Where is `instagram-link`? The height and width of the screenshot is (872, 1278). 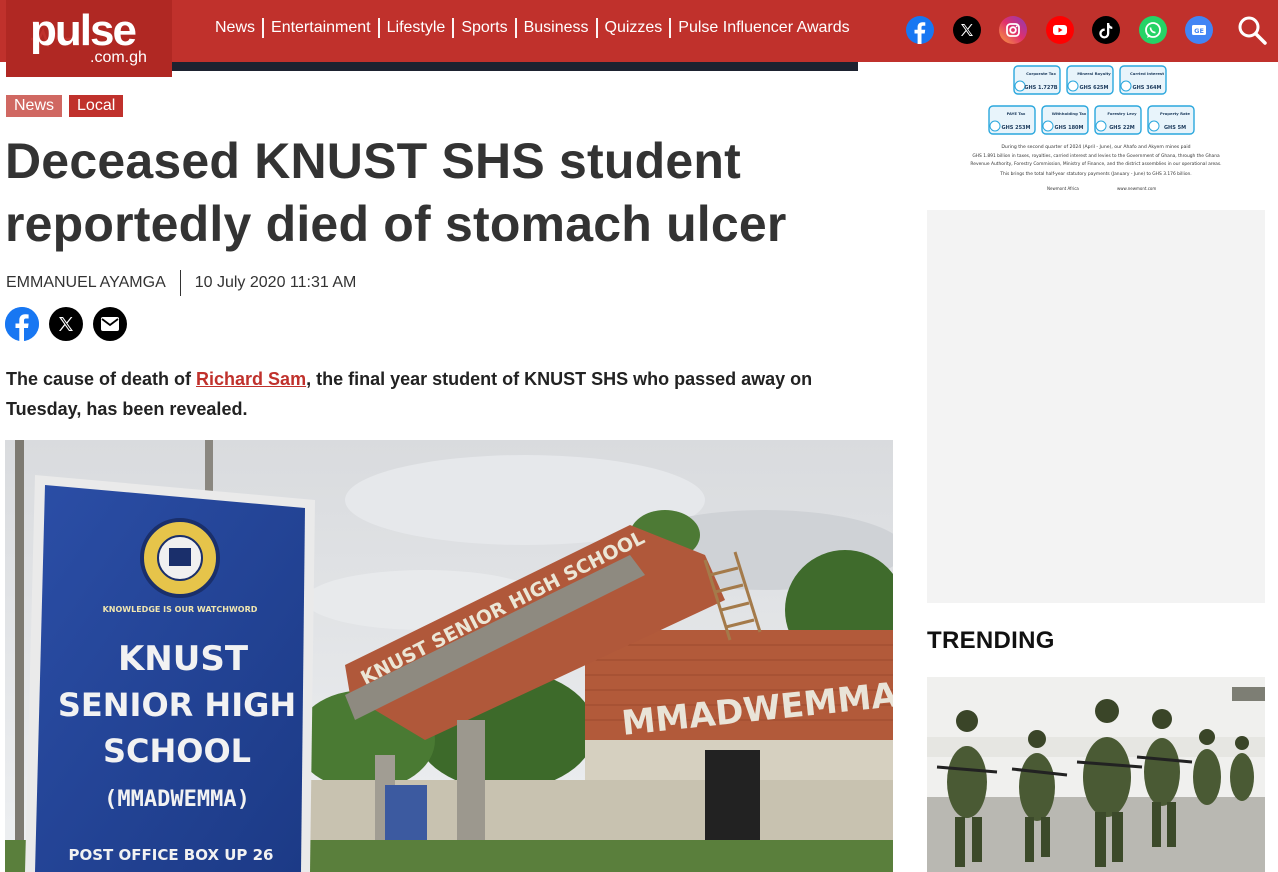
instagram-link is located at coordinates (1013, 30).